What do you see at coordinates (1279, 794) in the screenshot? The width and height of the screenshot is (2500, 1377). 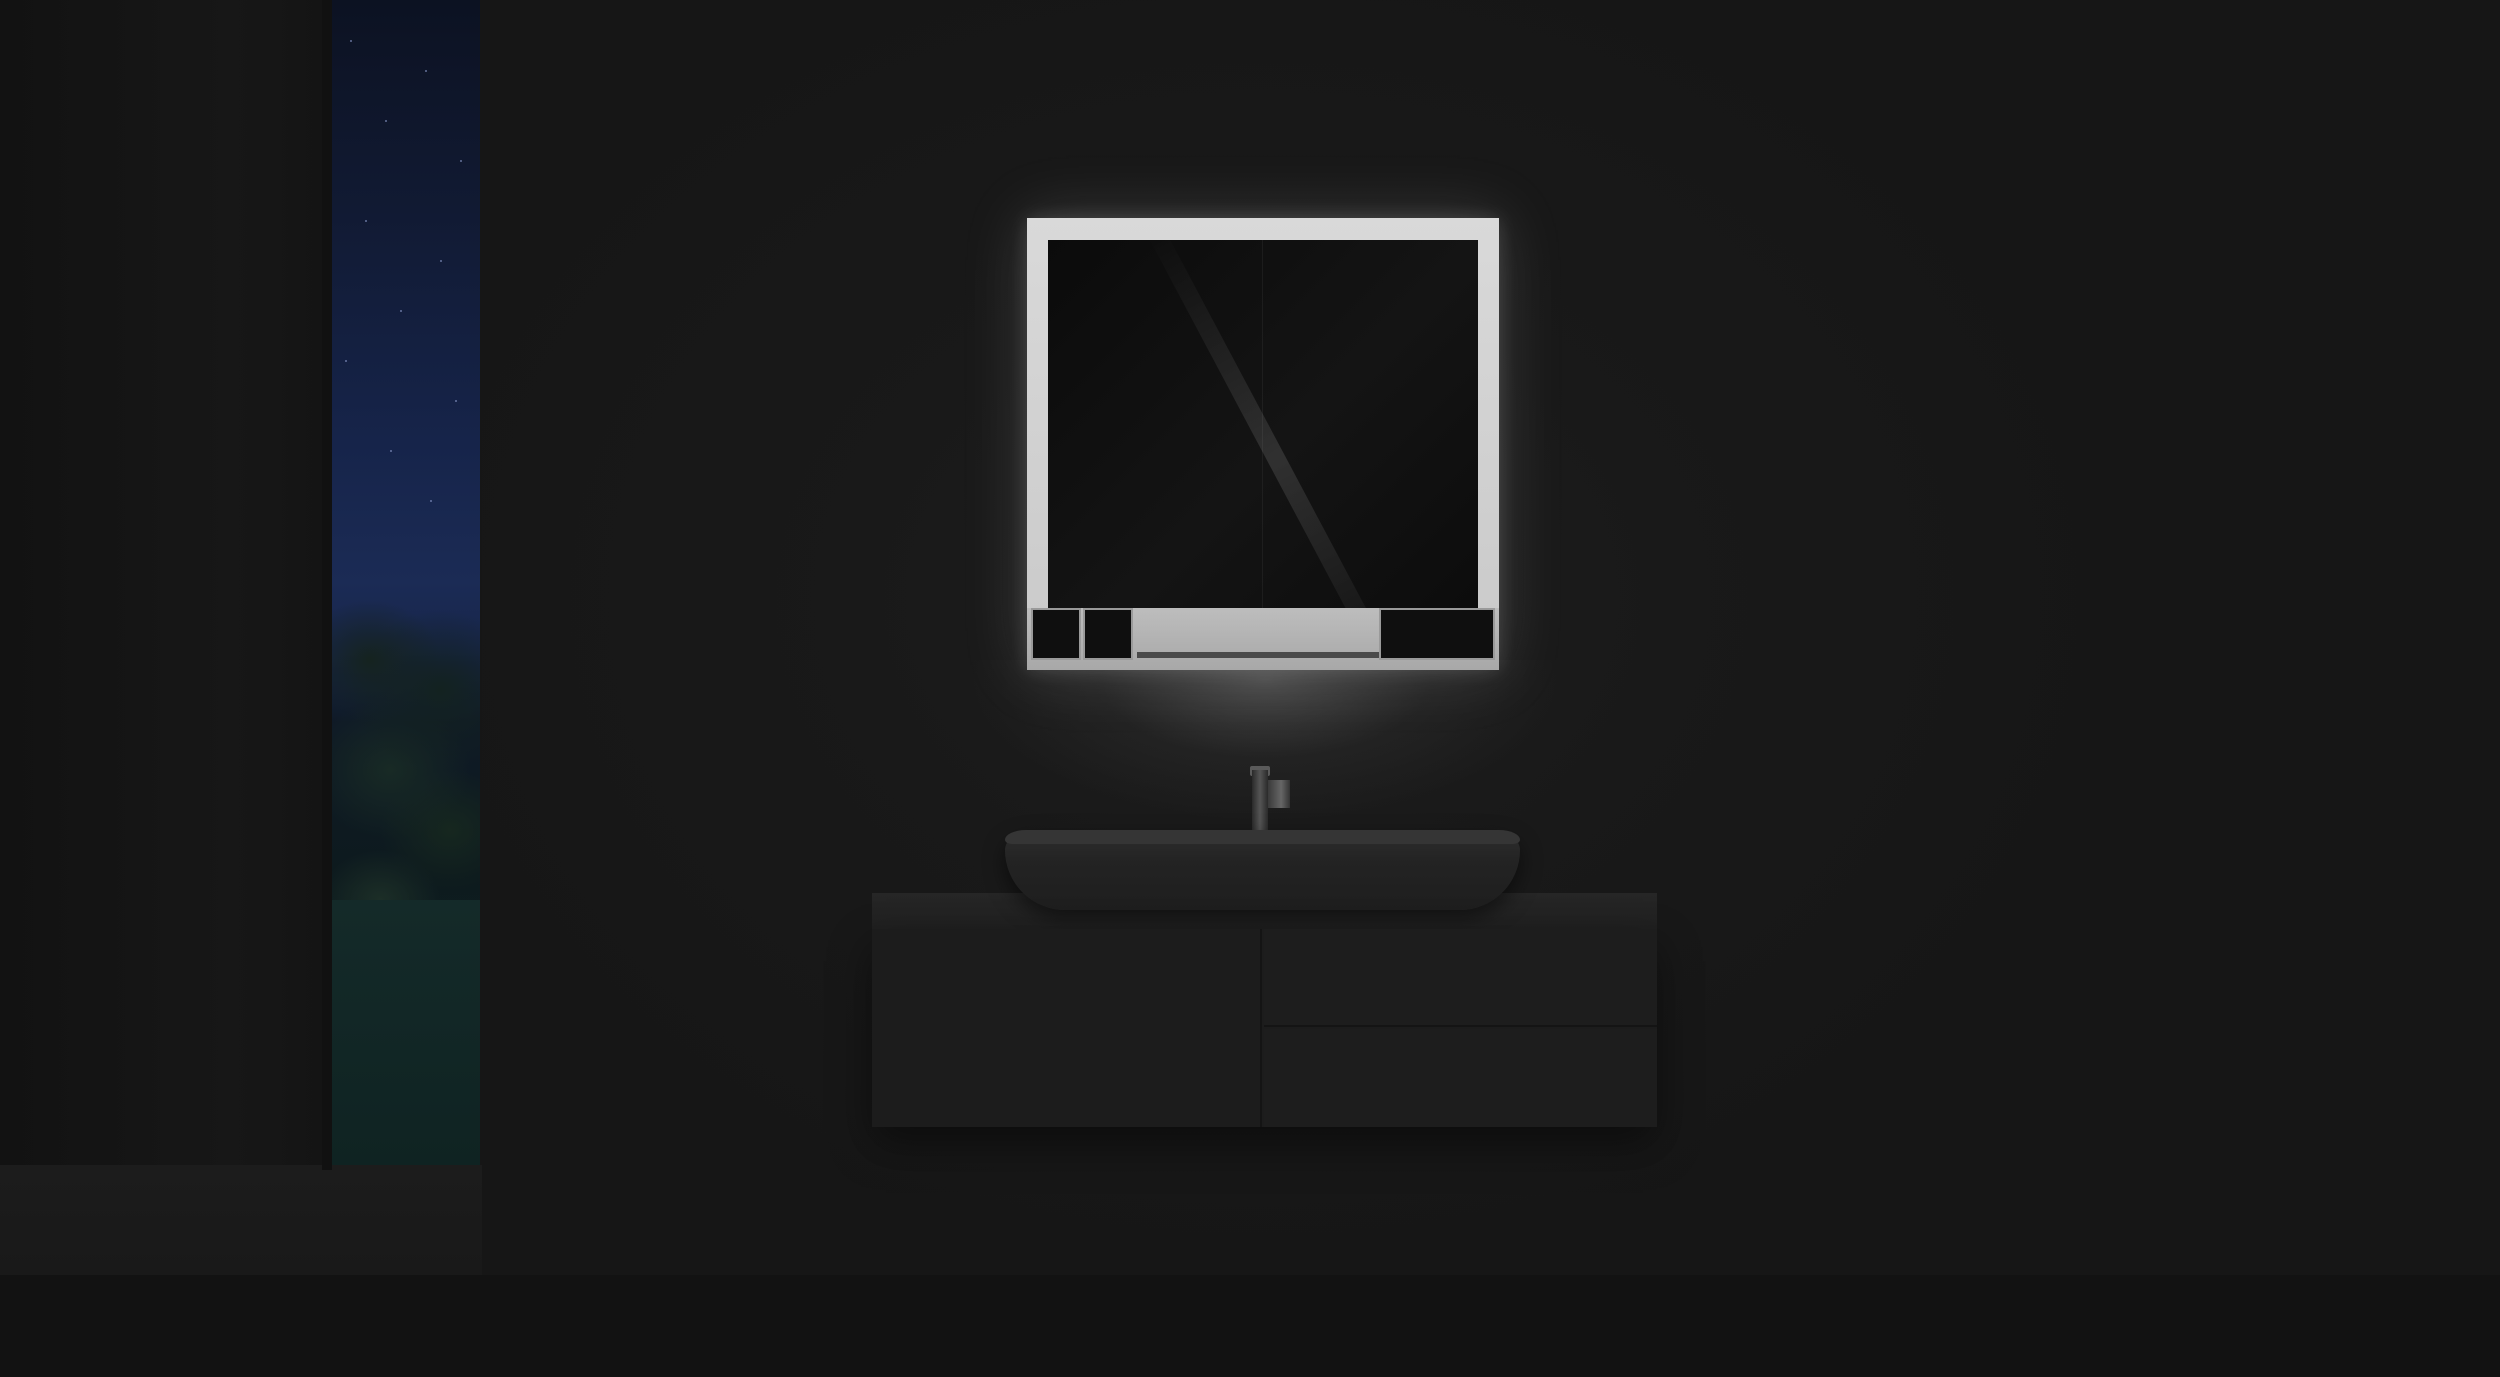 I see `faucet-spout` at bounding box center [1279, 794].